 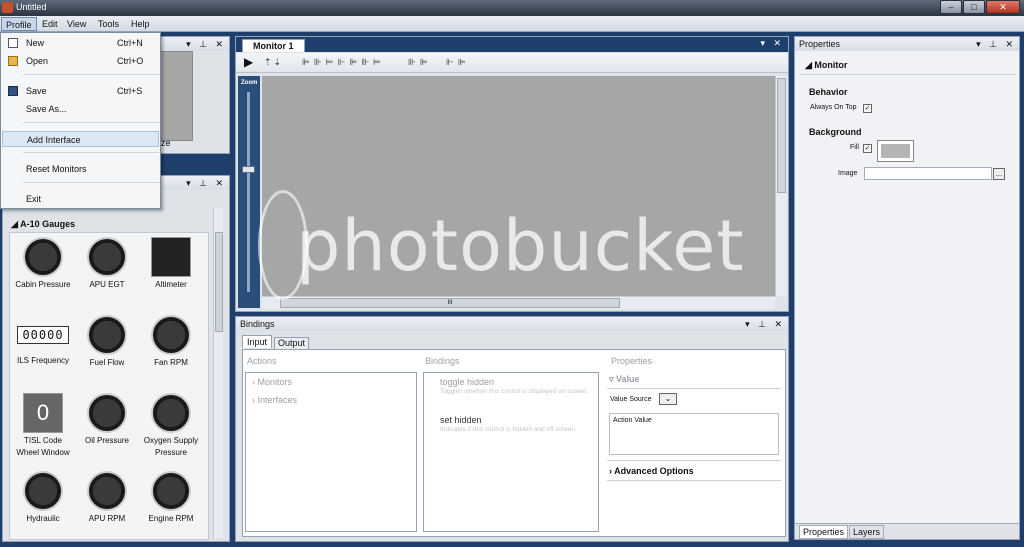 What do you see at coordinates (613, 379) in the screenshot?
I see `collapse-arrow-icon: ▿` at bounding box center [613, 379].